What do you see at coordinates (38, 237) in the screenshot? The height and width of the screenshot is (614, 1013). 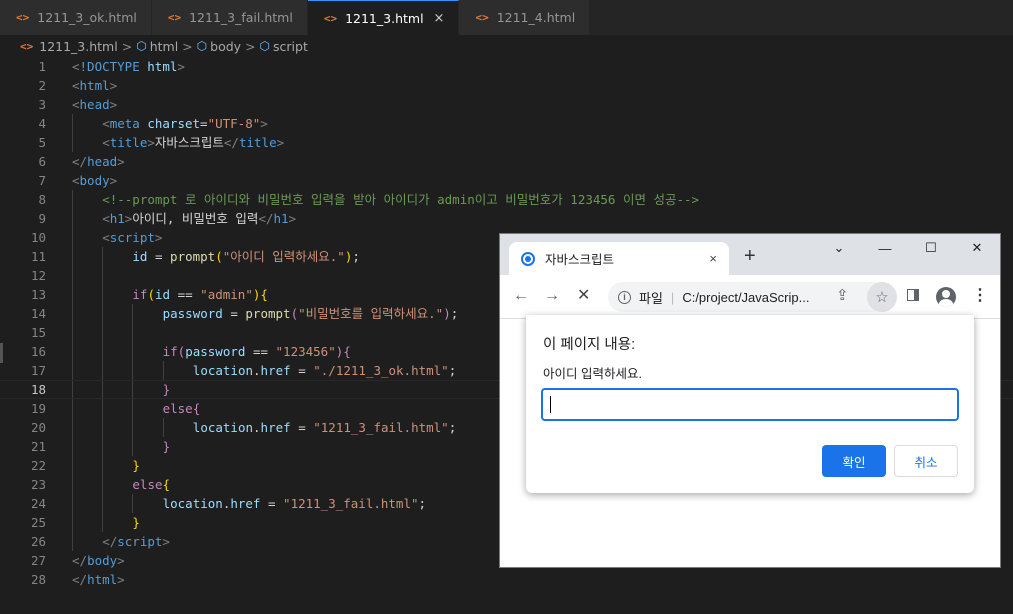 I see `line-number: 10` at bounding box center [38, 237].